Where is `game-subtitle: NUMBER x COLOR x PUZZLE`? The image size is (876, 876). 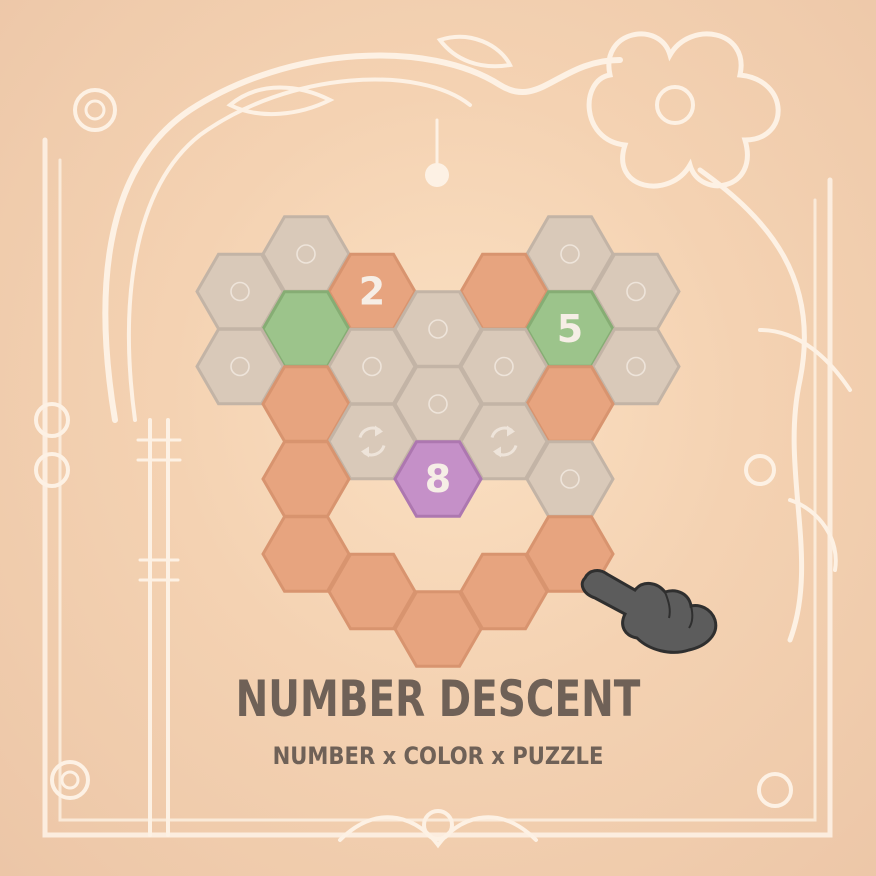 game-subtitle: NUMBER x COLOR x PUZZLE is located at coordinates (438, 756).